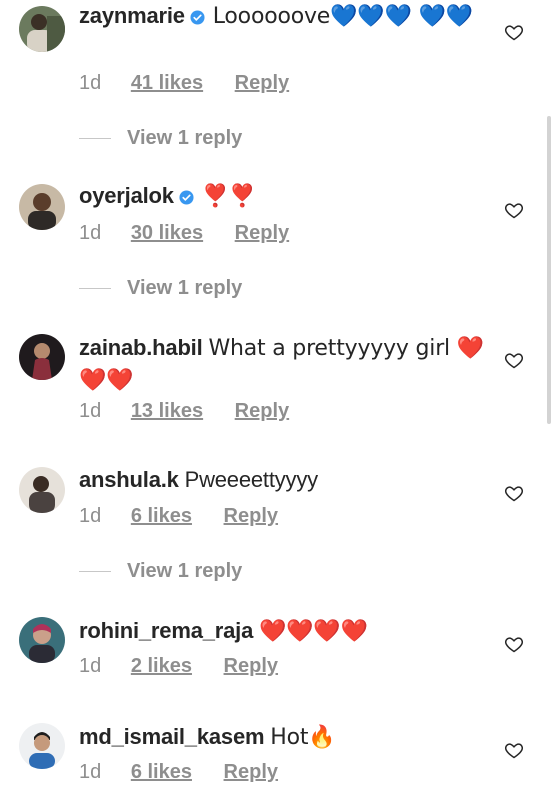  I want to click on likes-count-link: 41 likes, so click(167, 83).